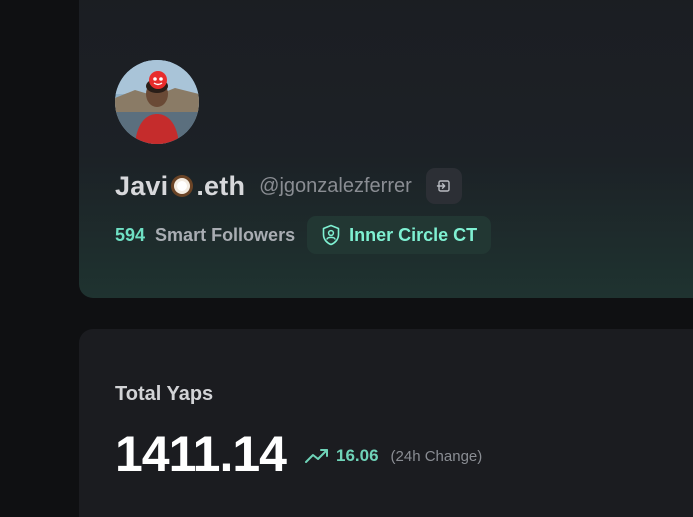 The width and height of the screenshot is (693, 517). What do you see at coordinates (303, 235) in the screenshot?
I see `profile-meta-row: 594 Smart Followers Inner Circle CT` at bounding box center [303, 235].